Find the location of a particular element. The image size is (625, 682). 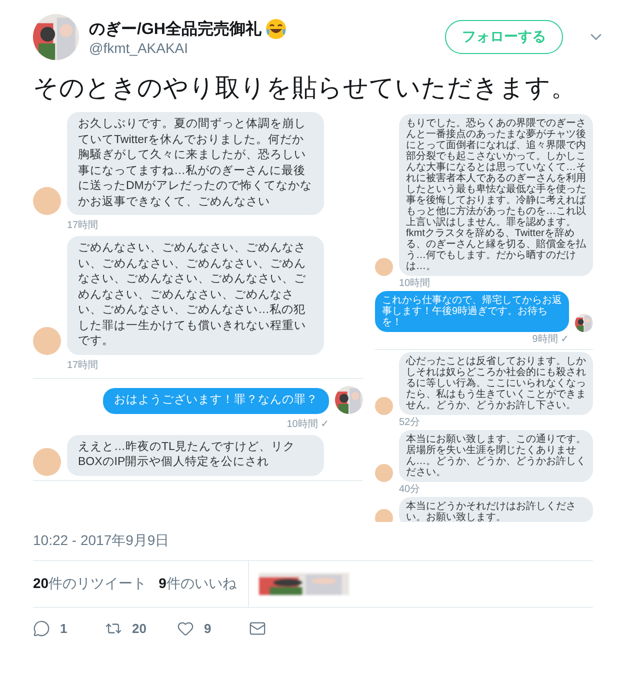

message-bubble: 本当にお願い致します、この通りです。居場所を失い生涯を閉じたくありません…。どうか、どうか、どうかお許しください。 is located at coordinates (496, 456).